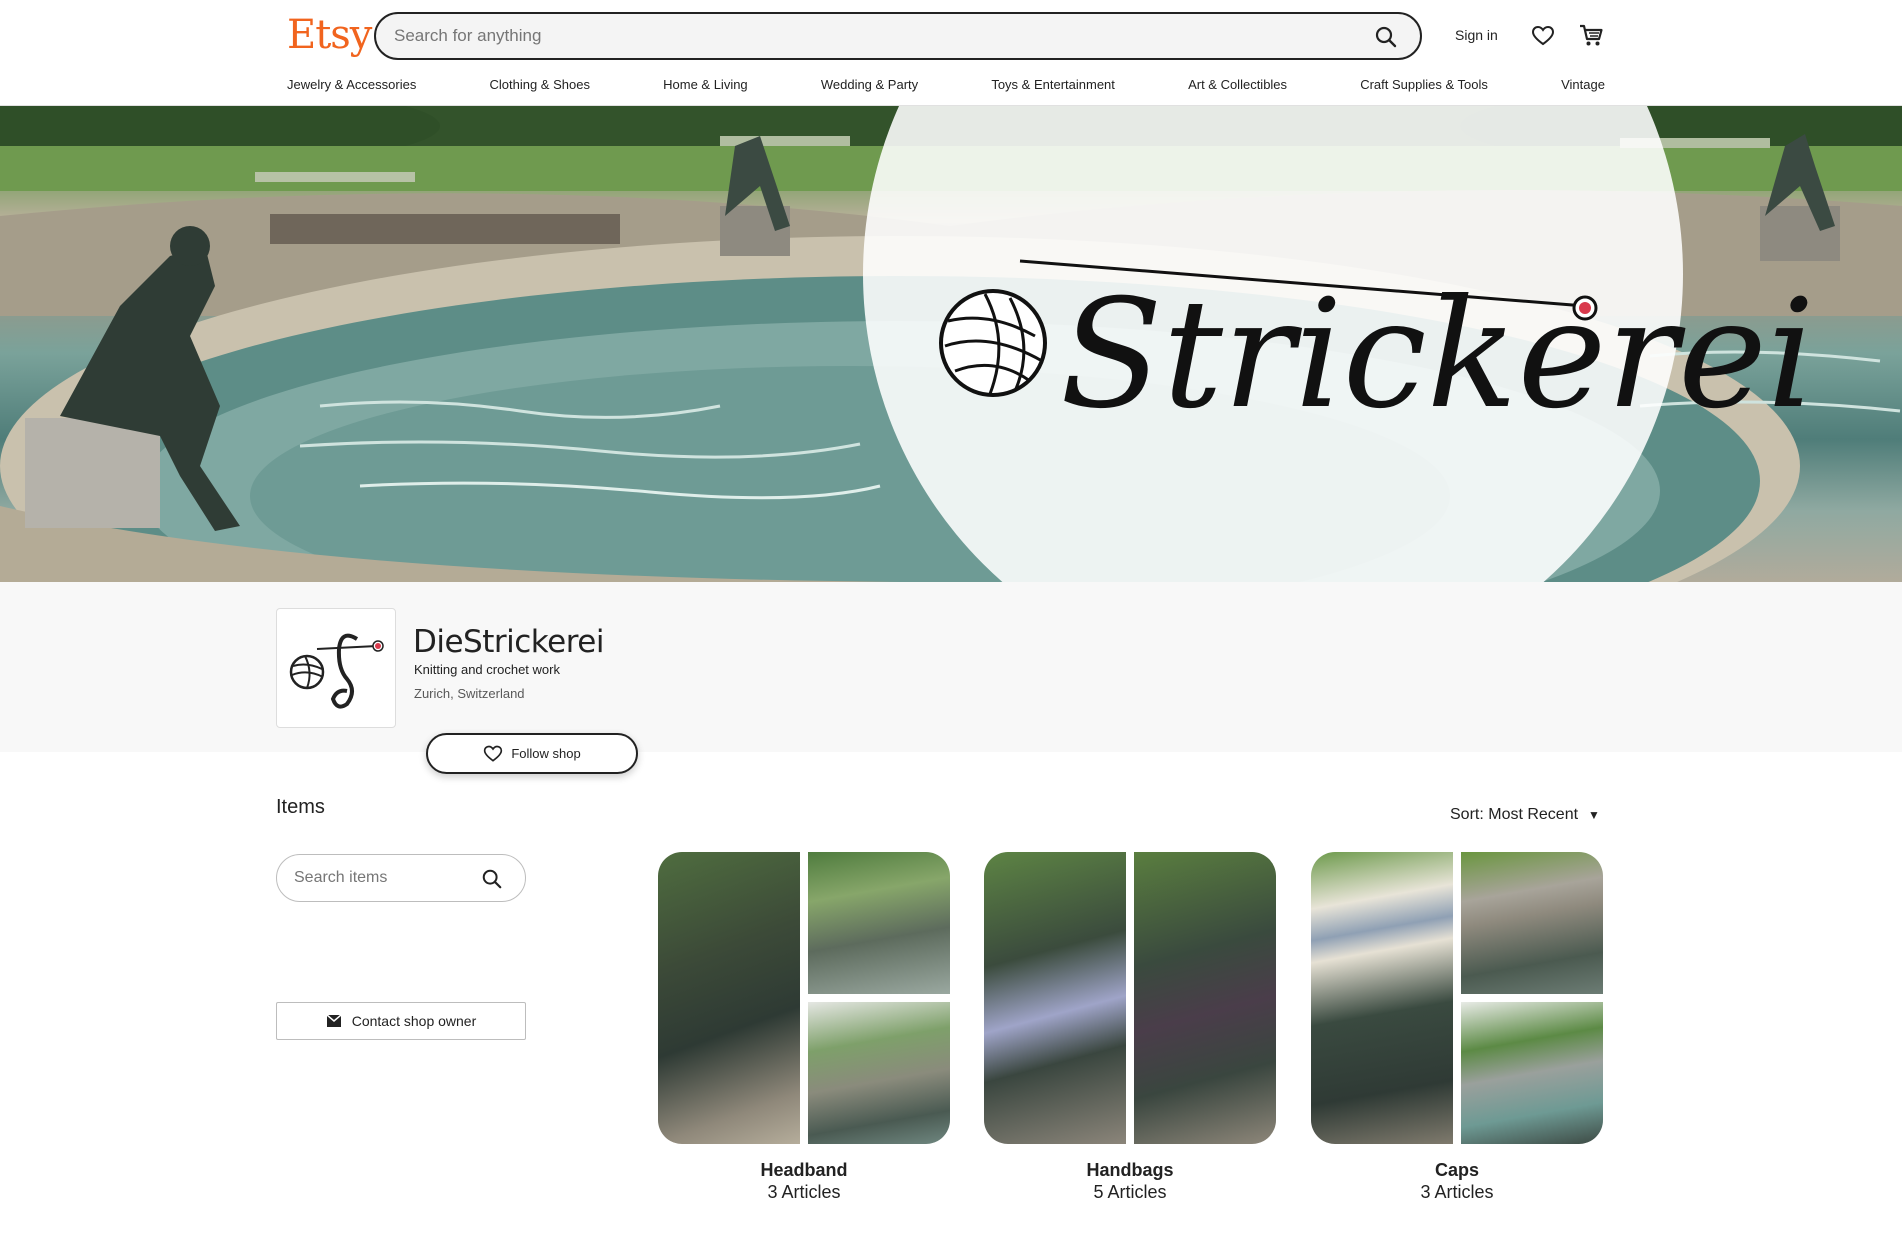  What do you see at coordinates (1514, 814) in the screenshot?
I see `sort-label: Sort: Most Recent` at bounding box center [1514, 814].